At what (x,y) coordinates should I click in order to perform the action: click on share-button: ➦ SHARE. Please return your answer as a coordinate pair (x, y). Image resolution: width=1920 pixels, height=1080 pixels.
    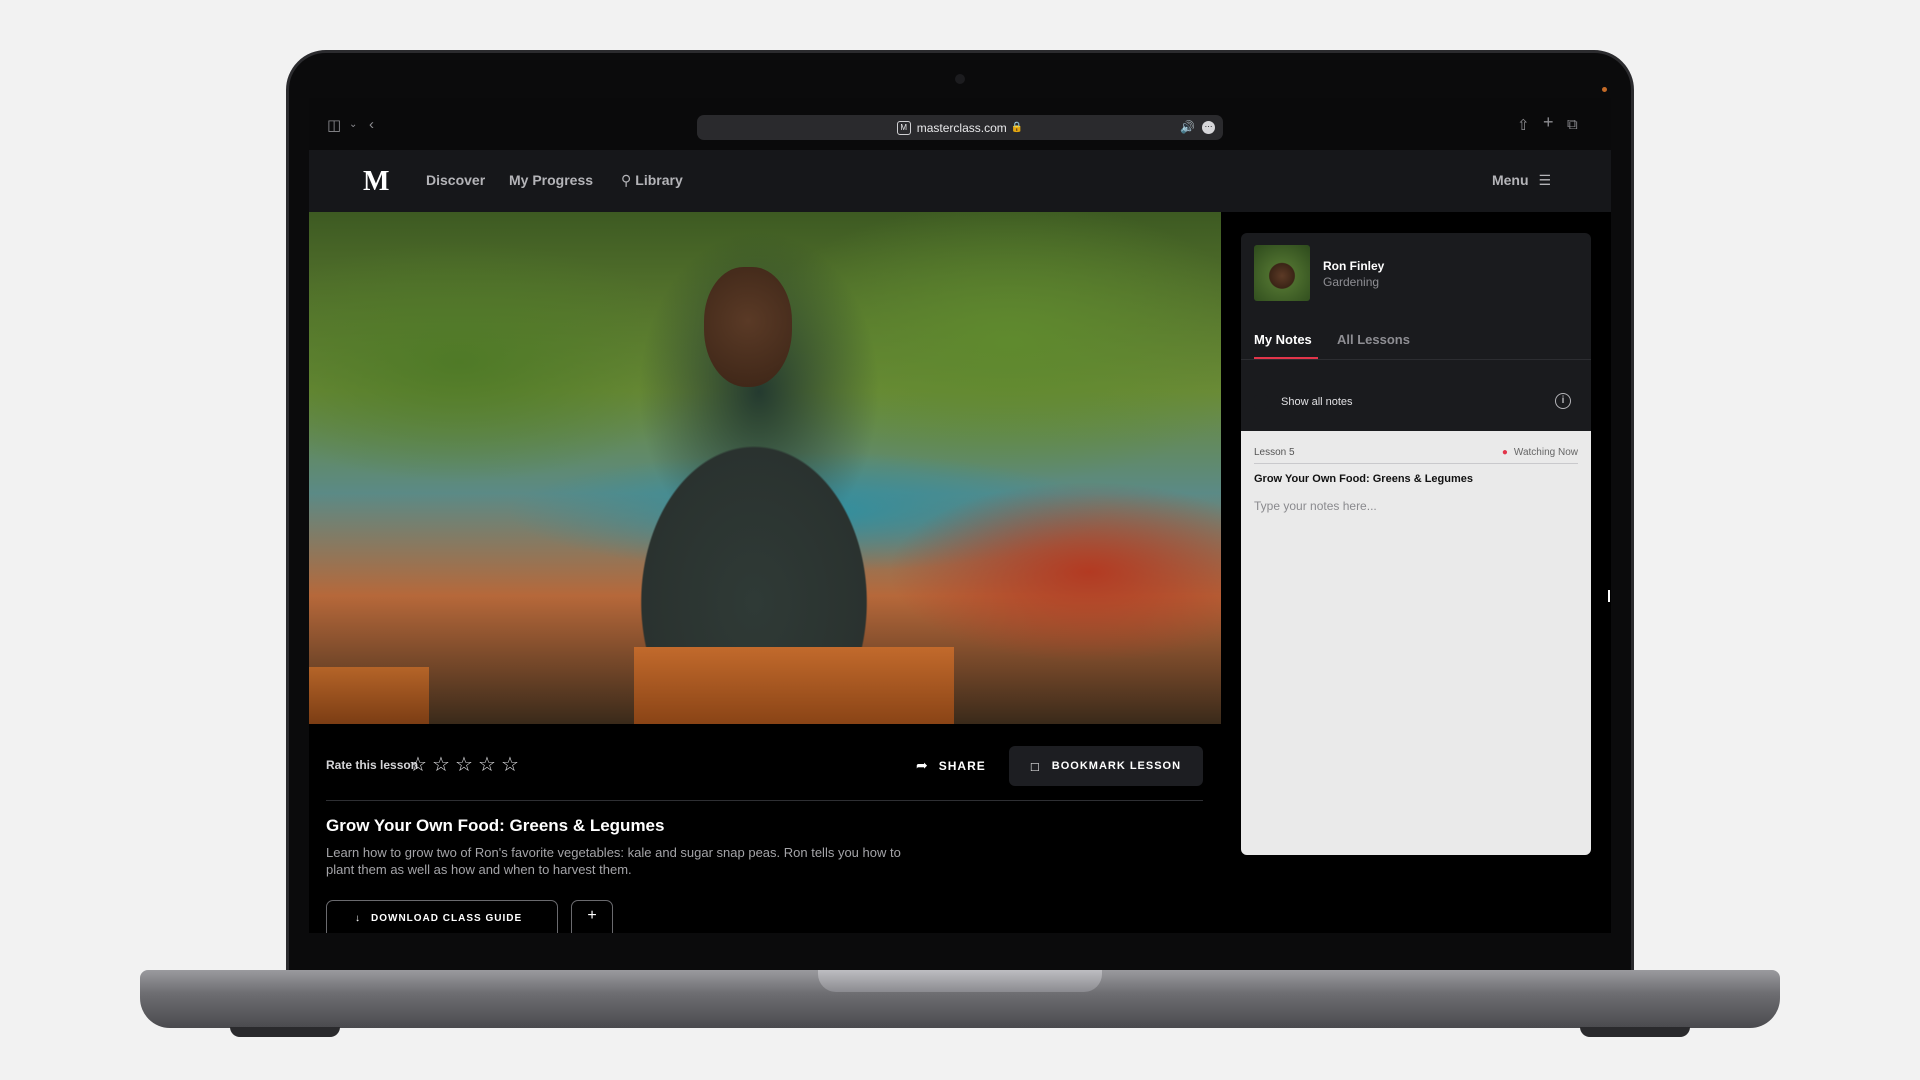
    Looking at the image, I should click on (951, 765).